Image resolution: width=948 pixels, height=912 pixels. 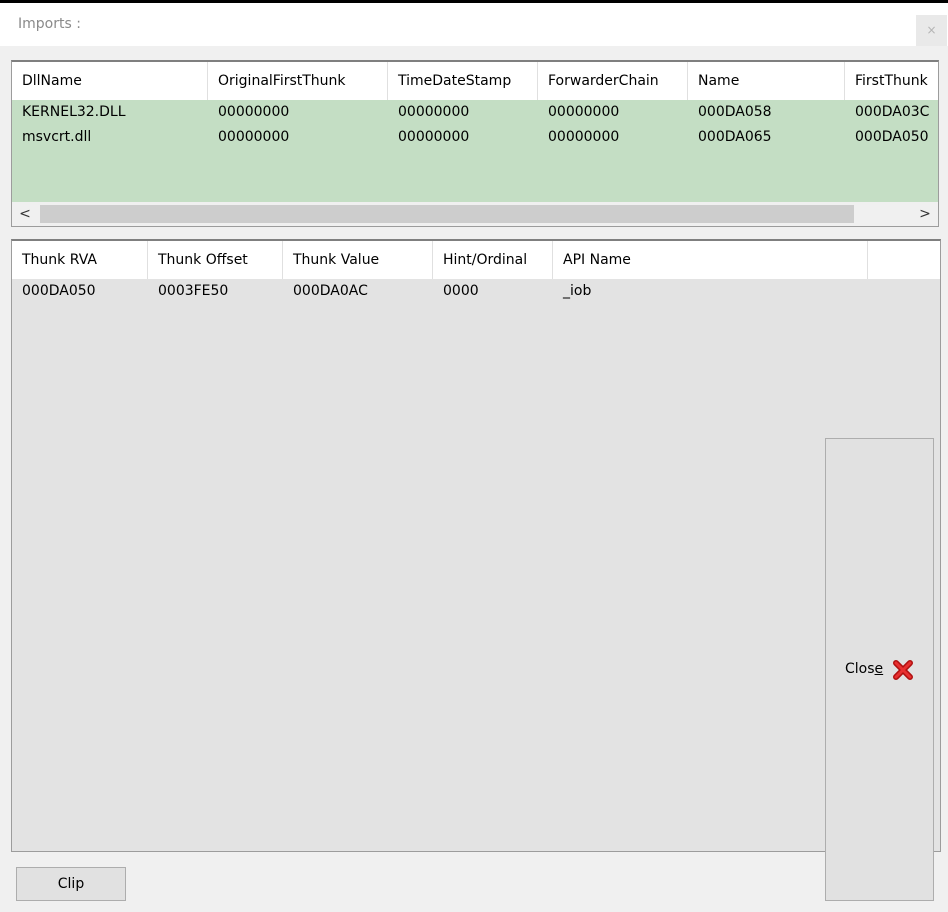 I want to click on column-header-thunk-rva: Thunk RVA, so click(x=80, y=260).